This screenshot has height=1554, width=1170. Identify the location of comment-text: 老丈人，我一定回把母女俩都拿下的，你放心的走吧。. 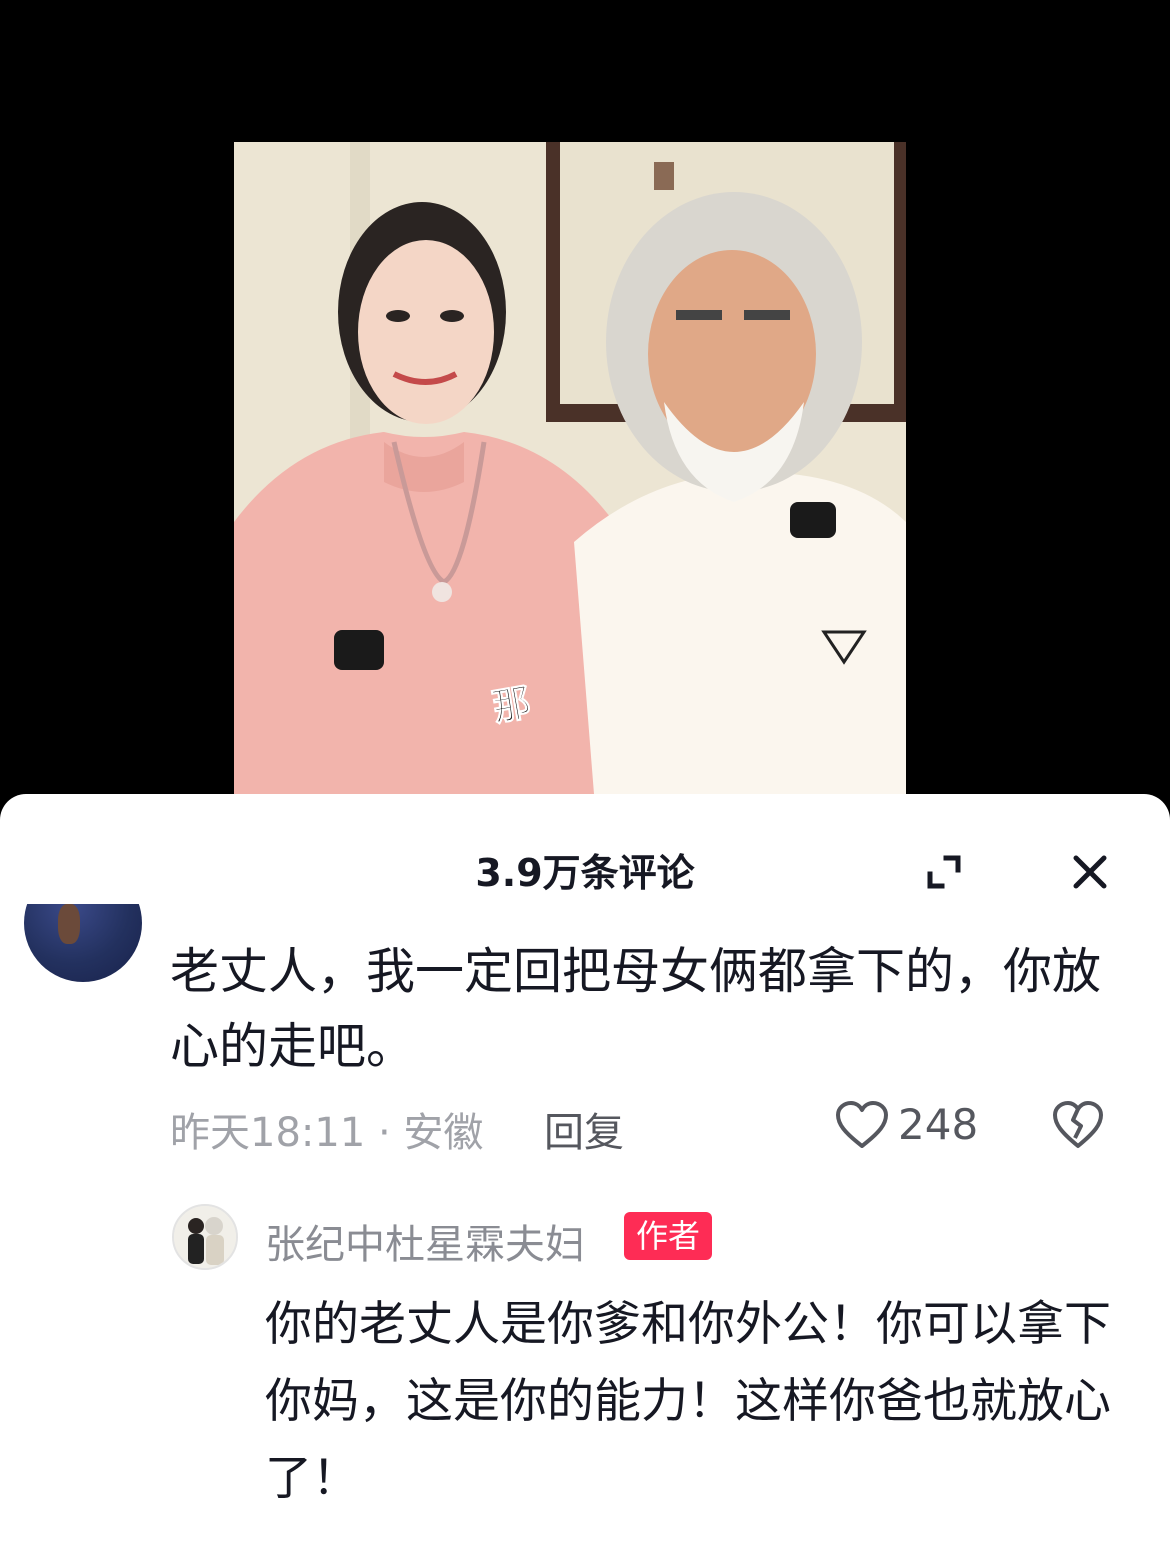
(640, 1009).